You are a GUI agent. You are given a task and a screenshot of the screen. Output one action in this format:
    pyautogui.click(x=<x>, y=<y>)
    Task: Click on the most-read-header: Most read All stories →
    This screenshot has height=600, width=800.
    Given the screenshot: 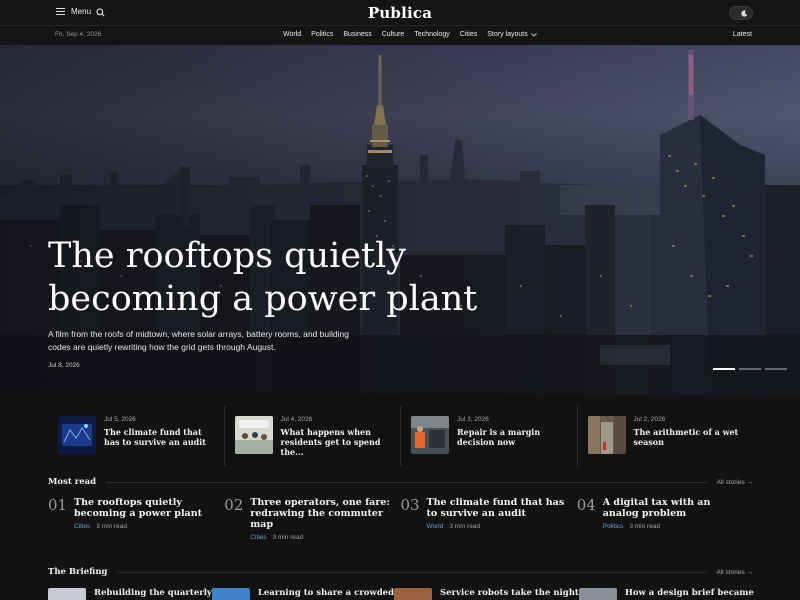 What is the action you would take?
    pyautogui.click(x=400, y=482)
    